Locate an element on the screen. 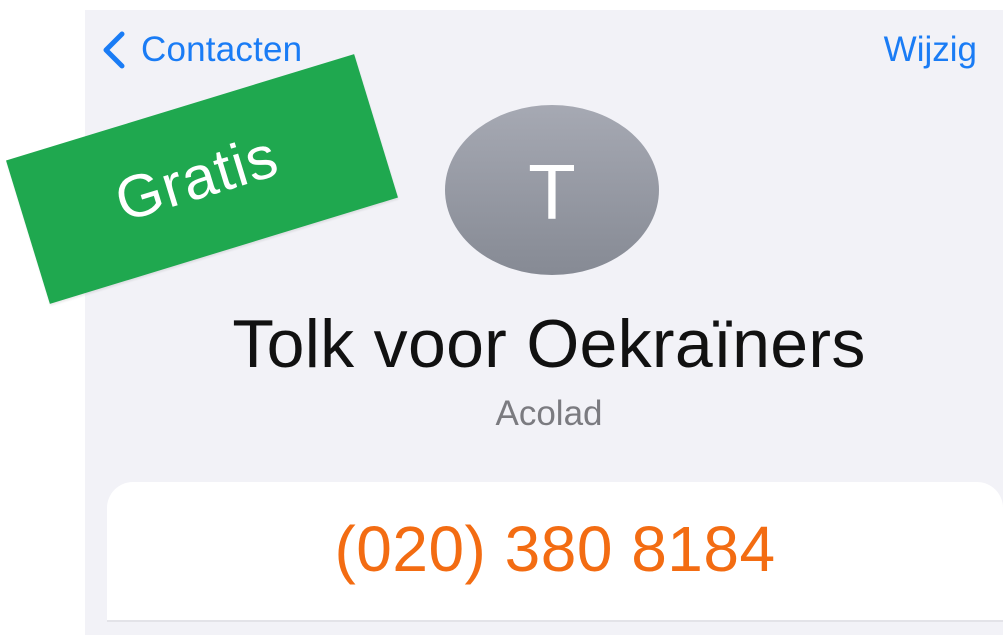 The height and width of the screenshot is (635, 1003). back-button: Contacten is located at coordinates (202, 50).